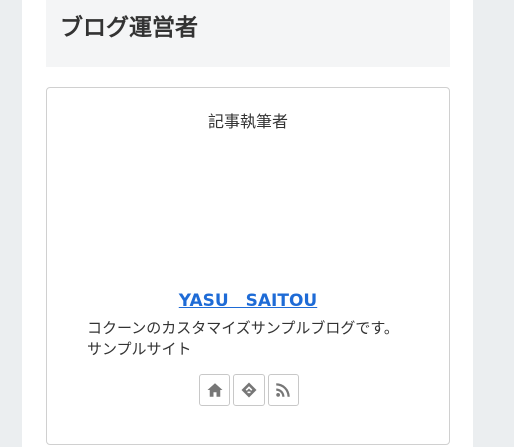 The height and width of the screenshot is (447, 514). I want to click on follow-buttons, so click(249, 390).